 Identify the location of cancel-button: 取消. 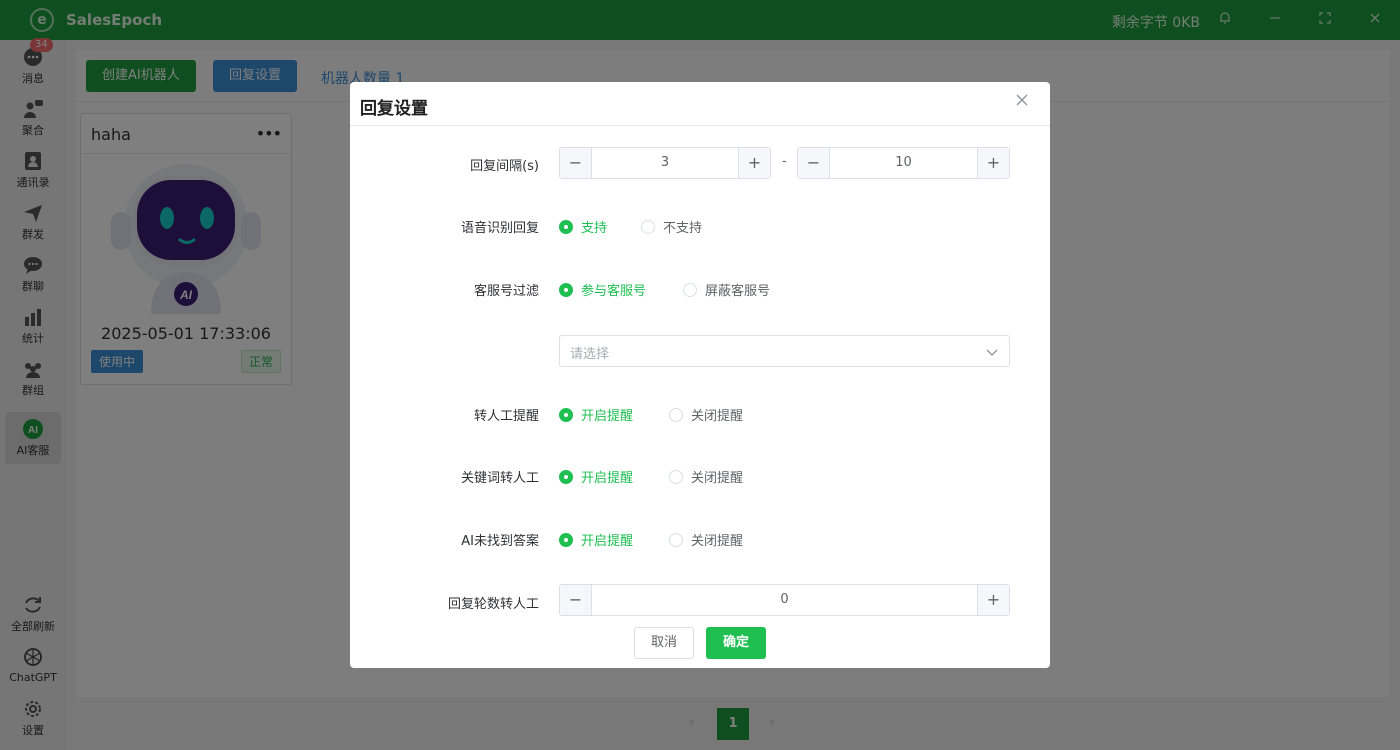
(664, 643).